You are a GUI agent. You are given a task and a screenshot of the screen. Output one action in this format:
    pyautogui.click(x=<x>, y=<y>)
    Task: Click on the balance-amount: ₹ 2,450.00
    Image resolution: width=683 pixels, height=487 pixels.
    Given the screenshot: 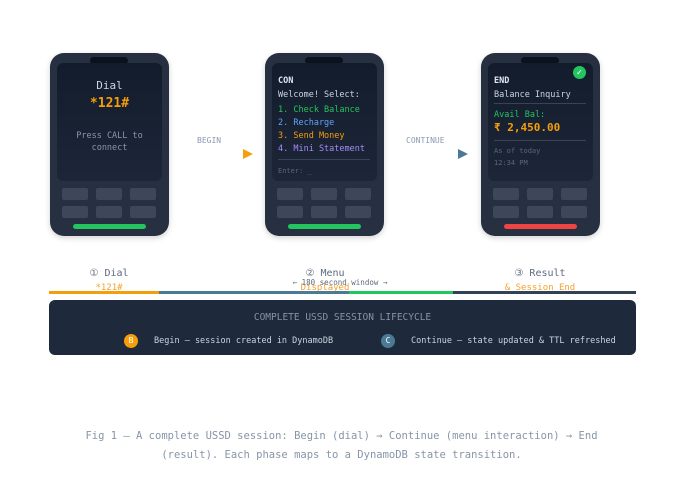 What is the action you would take?
    pyautogui.click(x=527, y=127)
    